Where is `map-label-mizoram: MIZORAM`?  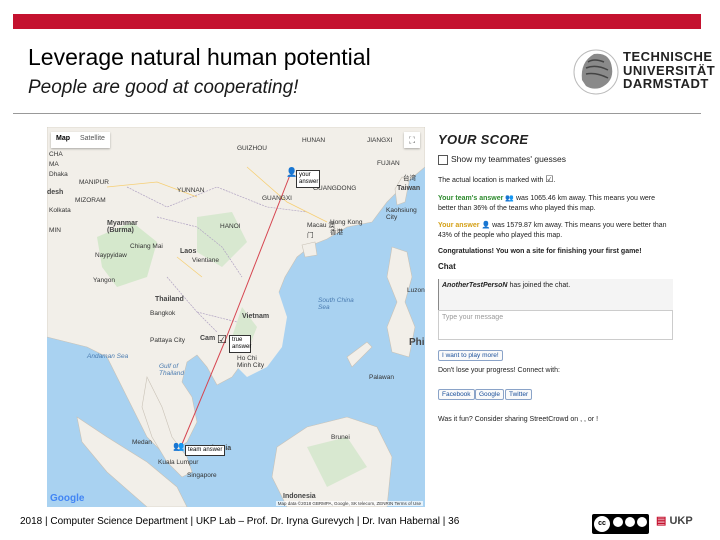 map-label-mizoram: MIZORAM is located at coordinates (90, 200).